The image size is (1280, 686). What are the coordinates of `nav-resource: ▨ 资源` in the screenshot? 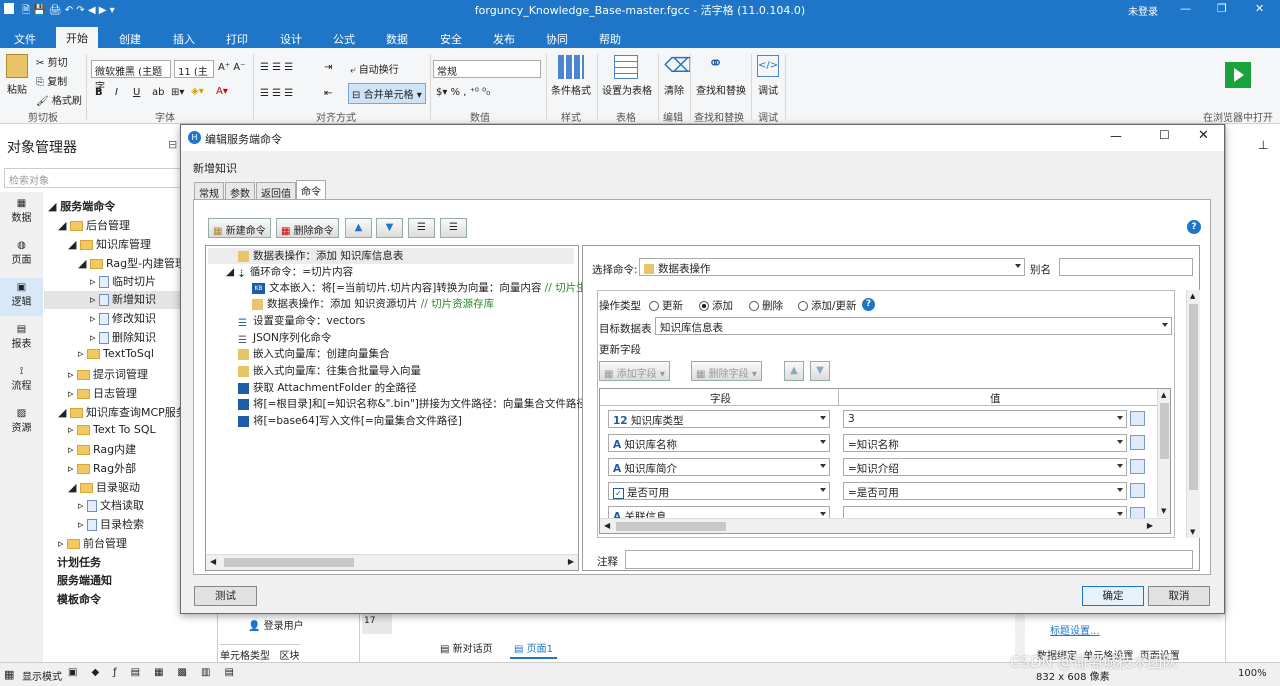 It's located at (21, 421).